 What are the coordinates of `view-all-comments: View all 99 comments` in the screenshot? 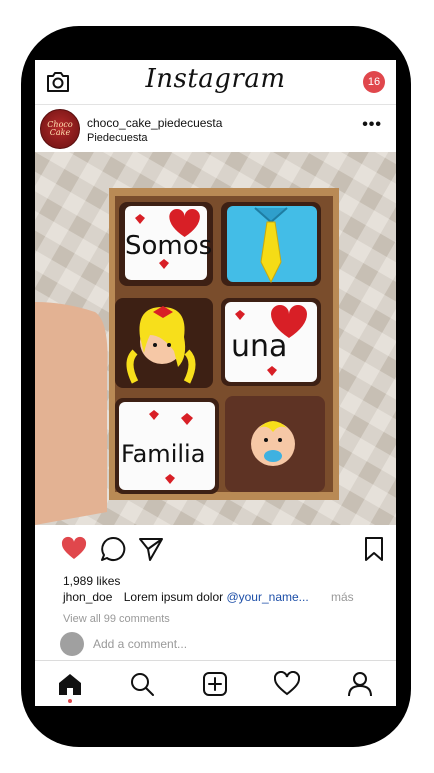 It's located at (116, 619).